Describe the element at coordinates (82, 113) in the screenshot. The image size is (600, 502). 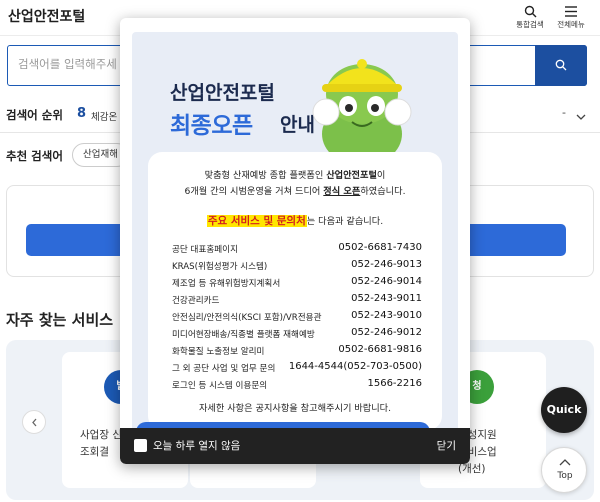
I see `ranking-number: 8` at that location.